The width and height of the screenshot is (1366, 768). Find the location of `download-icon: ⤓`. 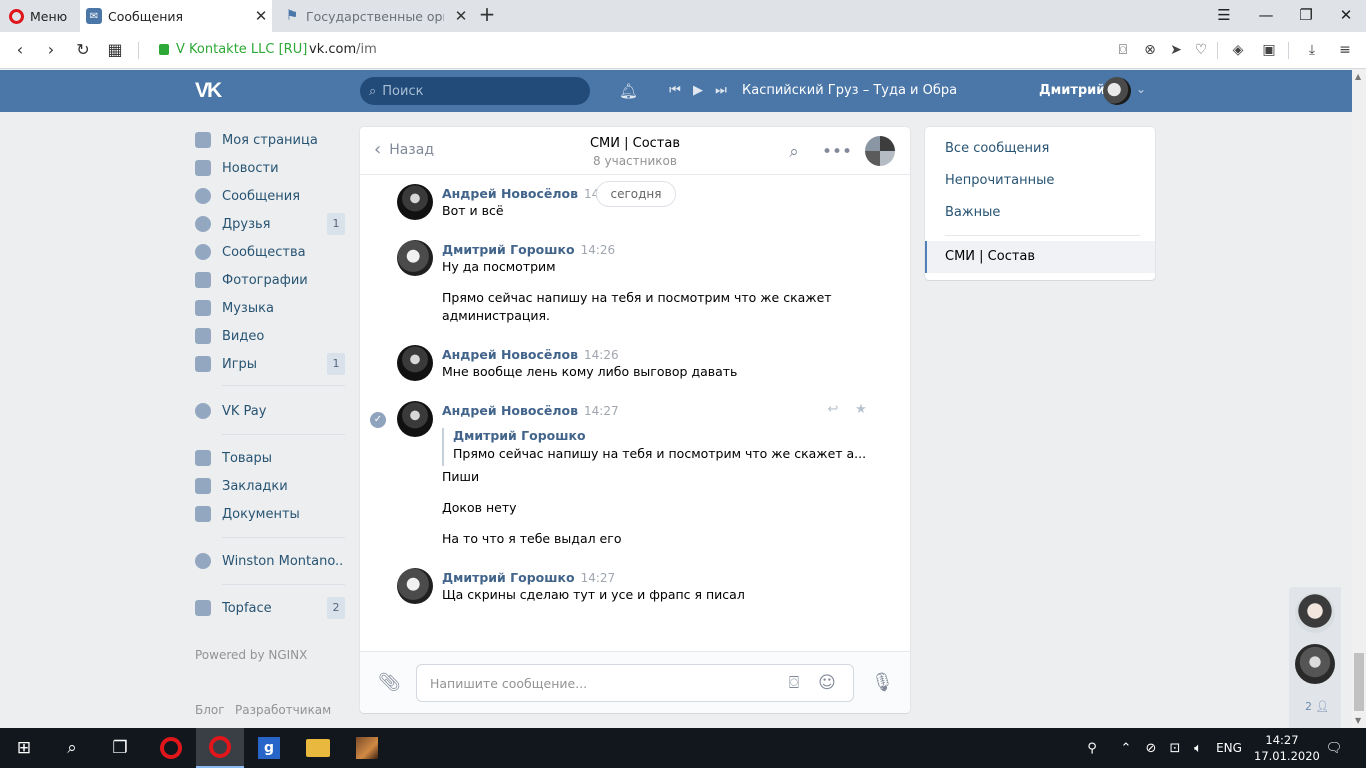

download-icon: ⤓ is located at coordinates (1312, 50).